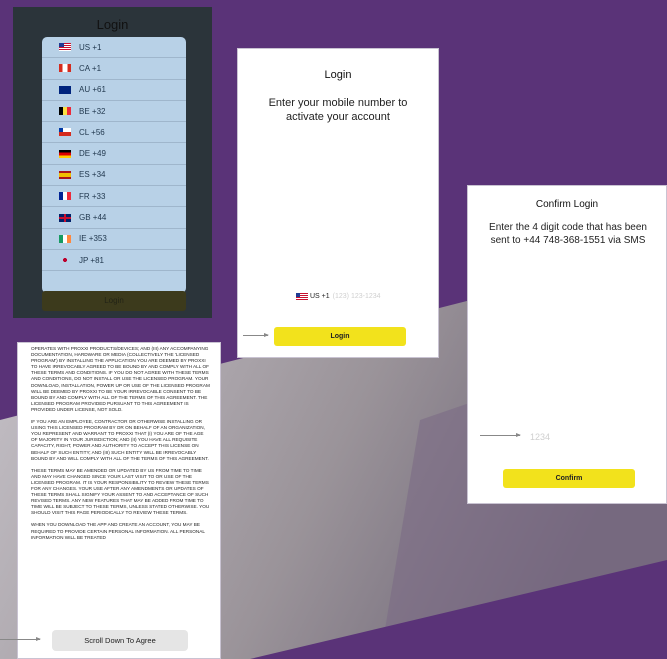 The height and width of the screenshot is (659, 667). I want to click on country-option: FR +33, so click(114, 197).